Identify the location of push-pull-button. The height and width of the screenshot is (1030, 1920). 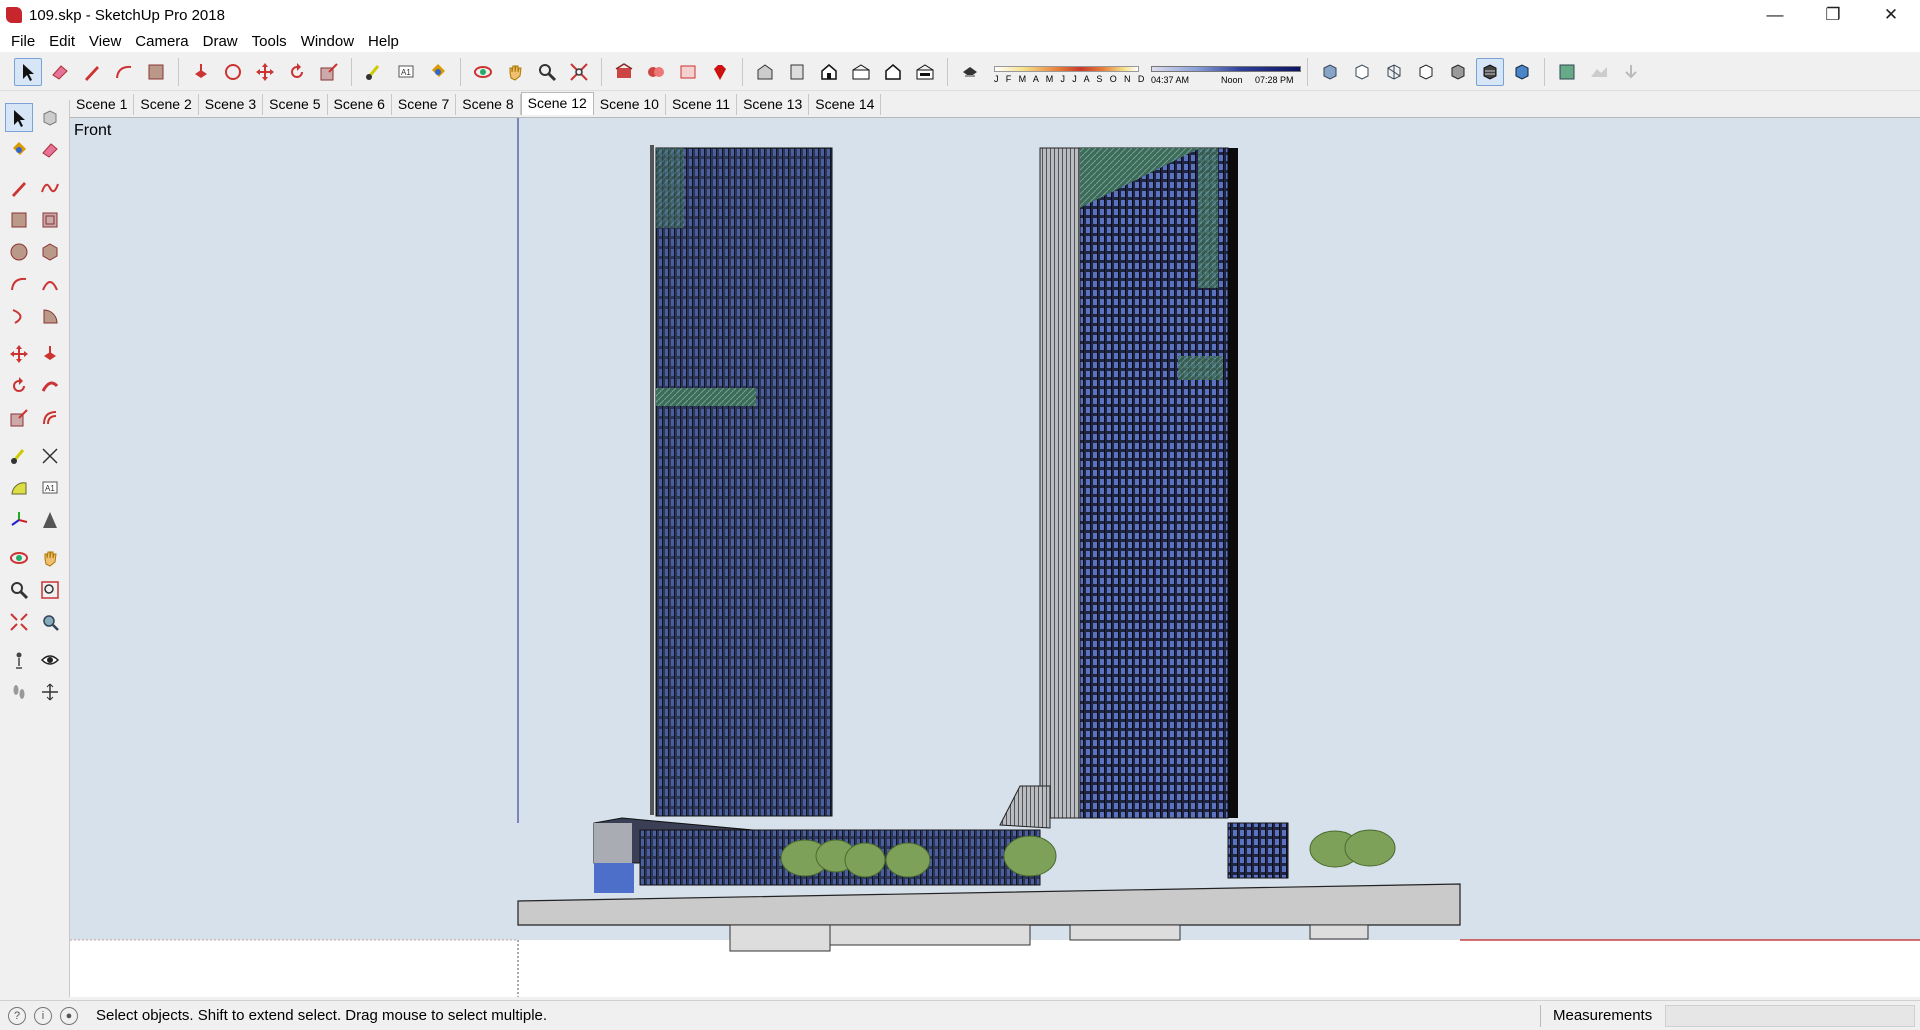
(201, 72).